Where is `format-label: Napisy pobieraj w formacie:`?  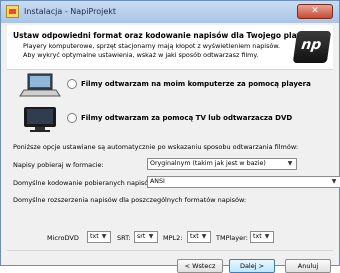 format-label: Napisy pobieraj w formacie: is located at coordinates (58, 165).